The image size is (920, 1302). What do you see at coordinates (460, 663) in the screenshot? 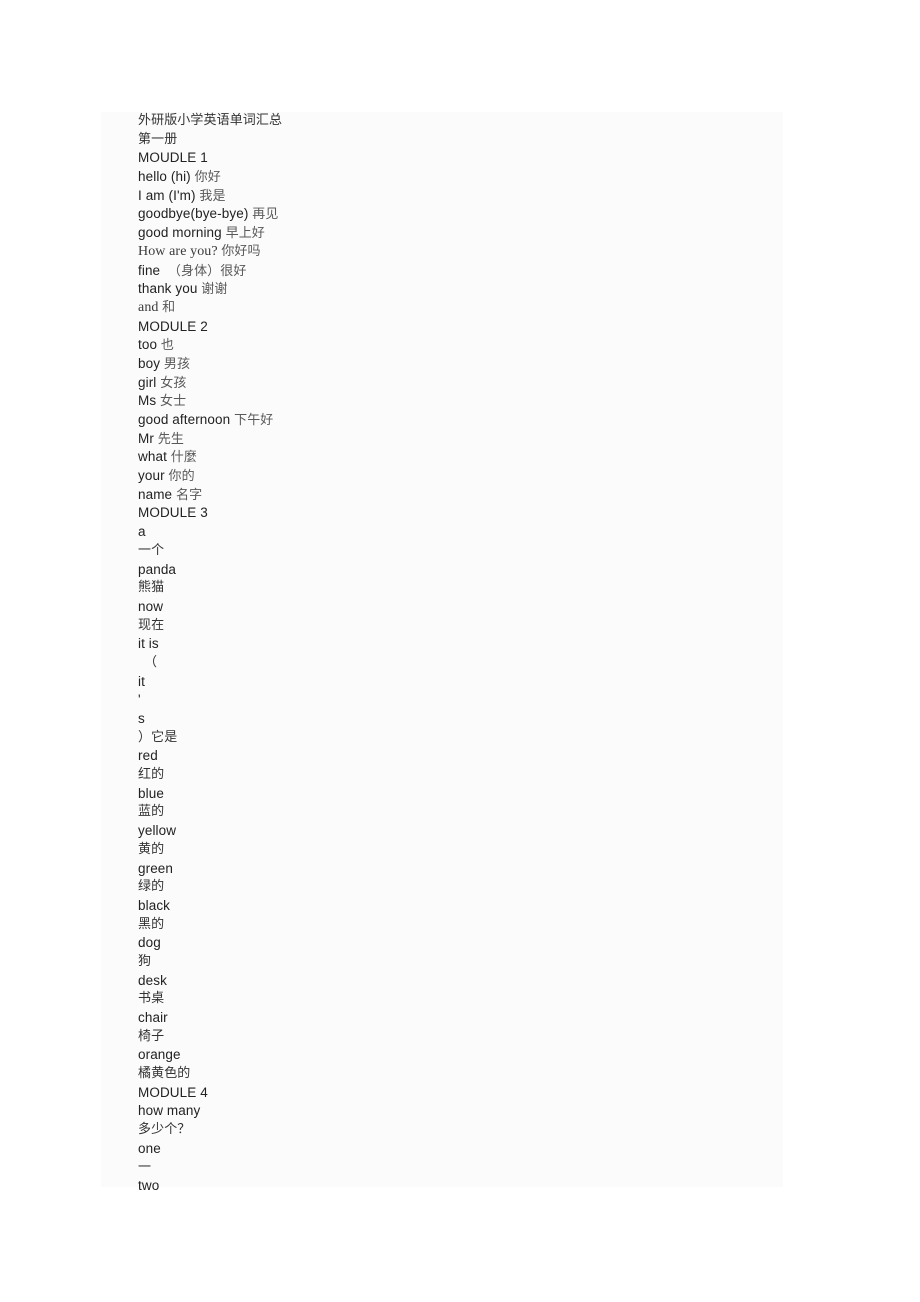
I see `document-line: （` at bounding box center [460, 663].